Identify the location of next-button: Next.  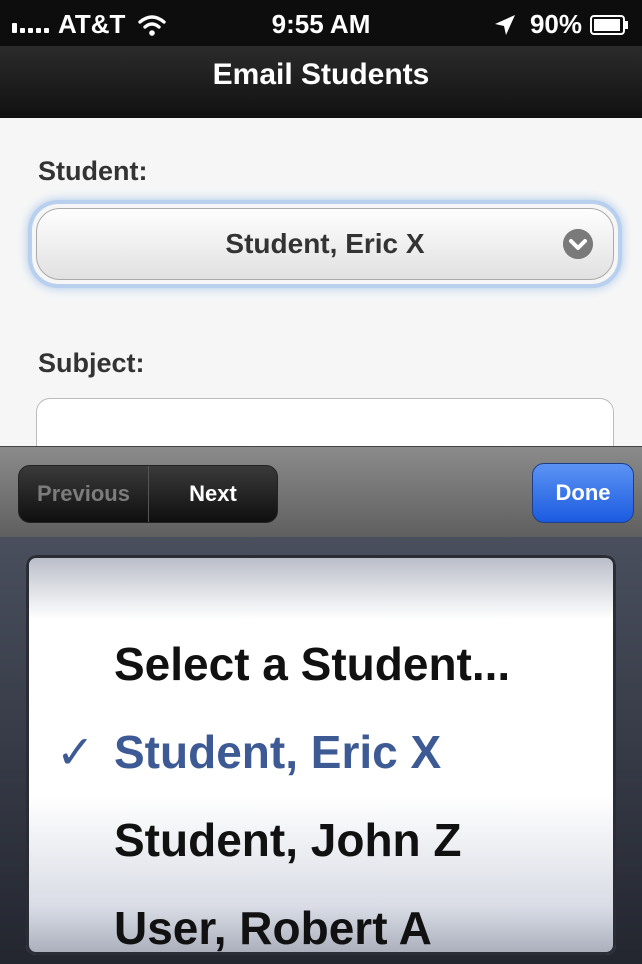
(213, 494).